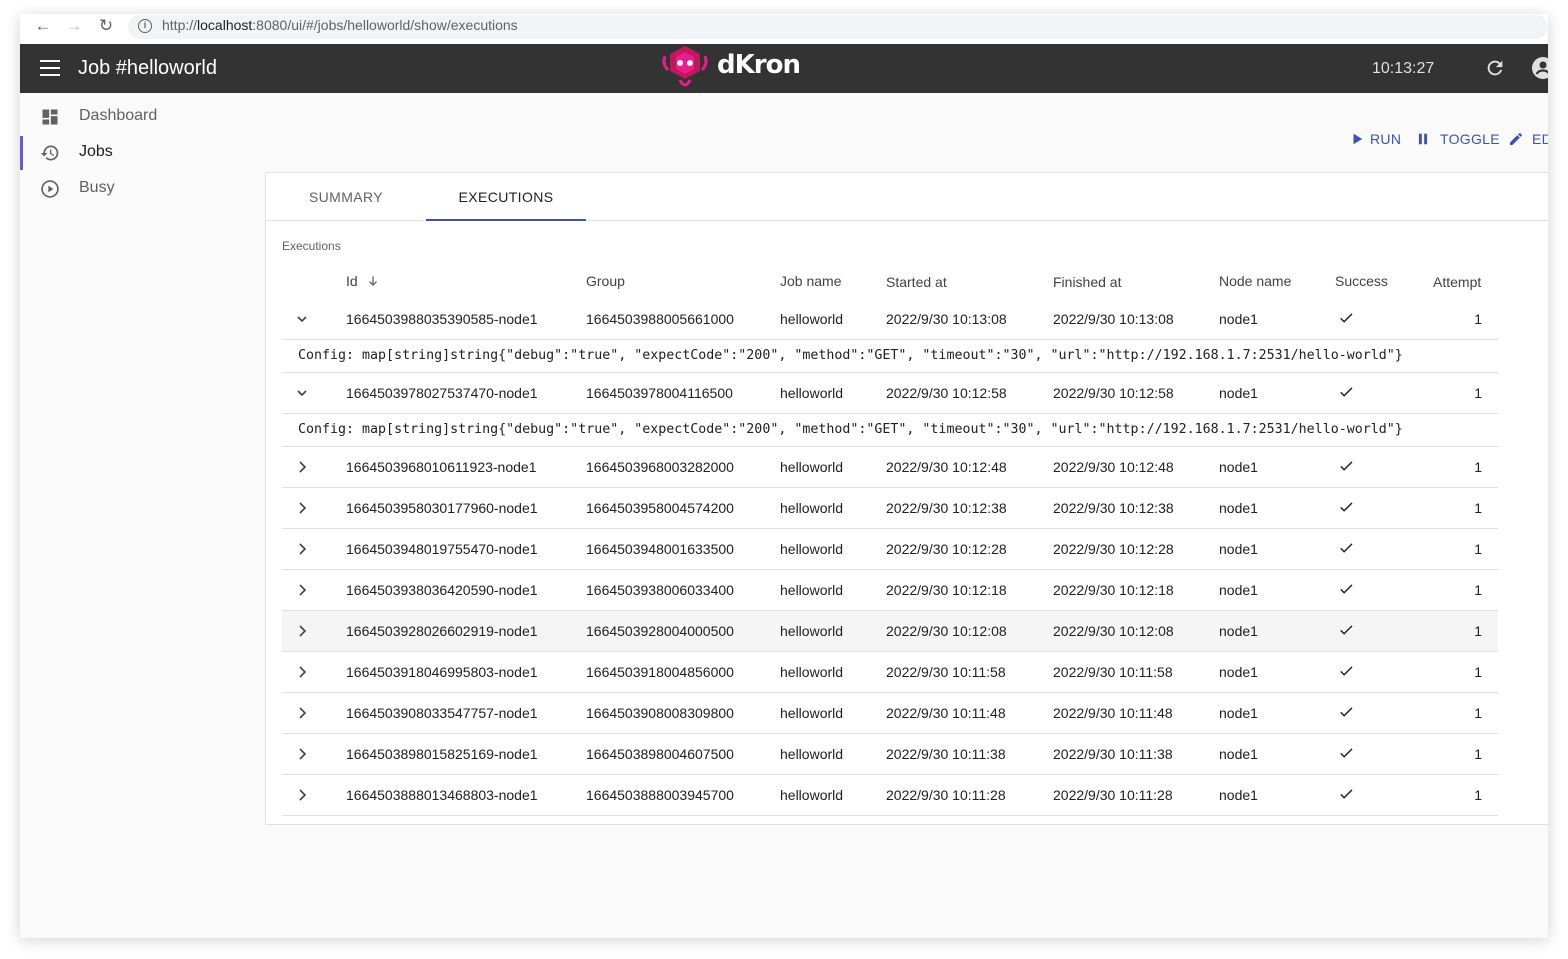 This screenshot has width=1568, height=959. Describe the element at coordinates (759, 65) in the screenshot. I see `logo-text: dKron` at that location.